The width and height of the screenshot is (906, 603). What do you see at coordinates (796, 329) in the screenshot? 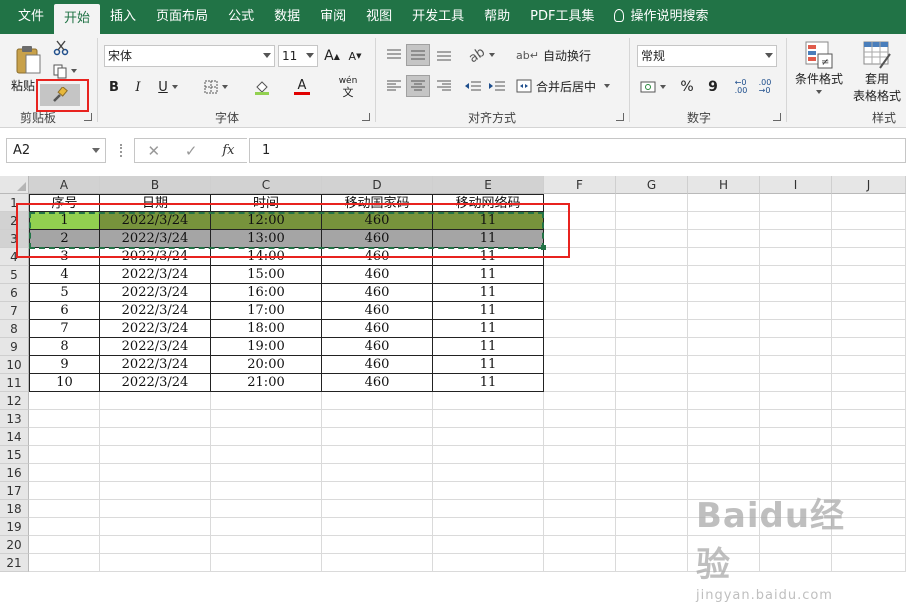
I see `cell-I8` at bounding box center [796, 329].